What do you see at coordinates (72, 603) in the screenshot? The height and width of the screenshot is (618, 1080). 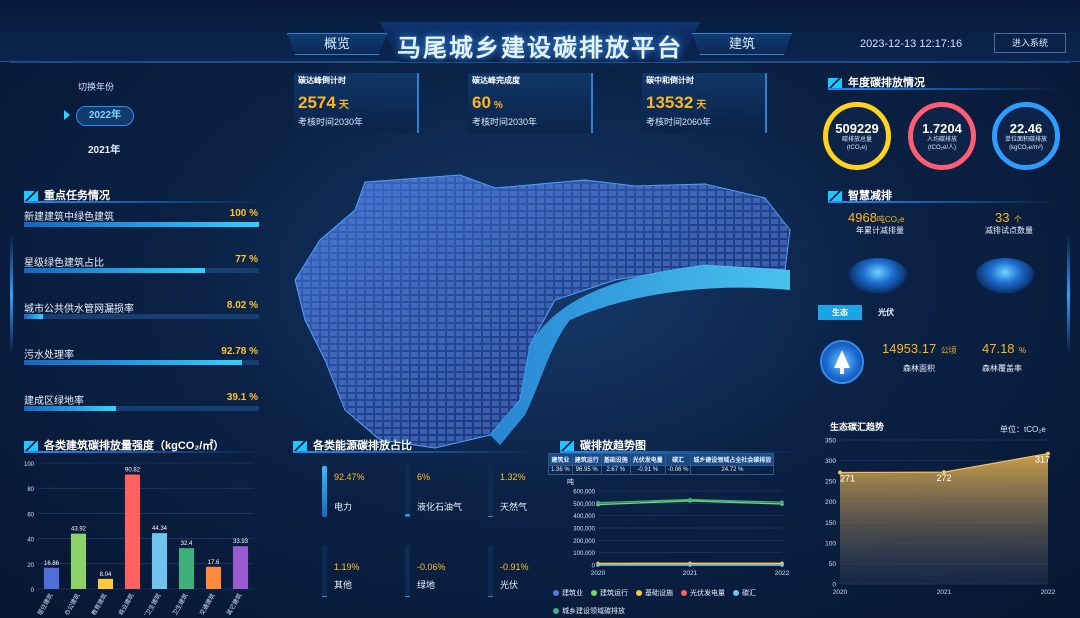 I see `x-tick-label: 办公建筑` at bounding box center [72, 603].